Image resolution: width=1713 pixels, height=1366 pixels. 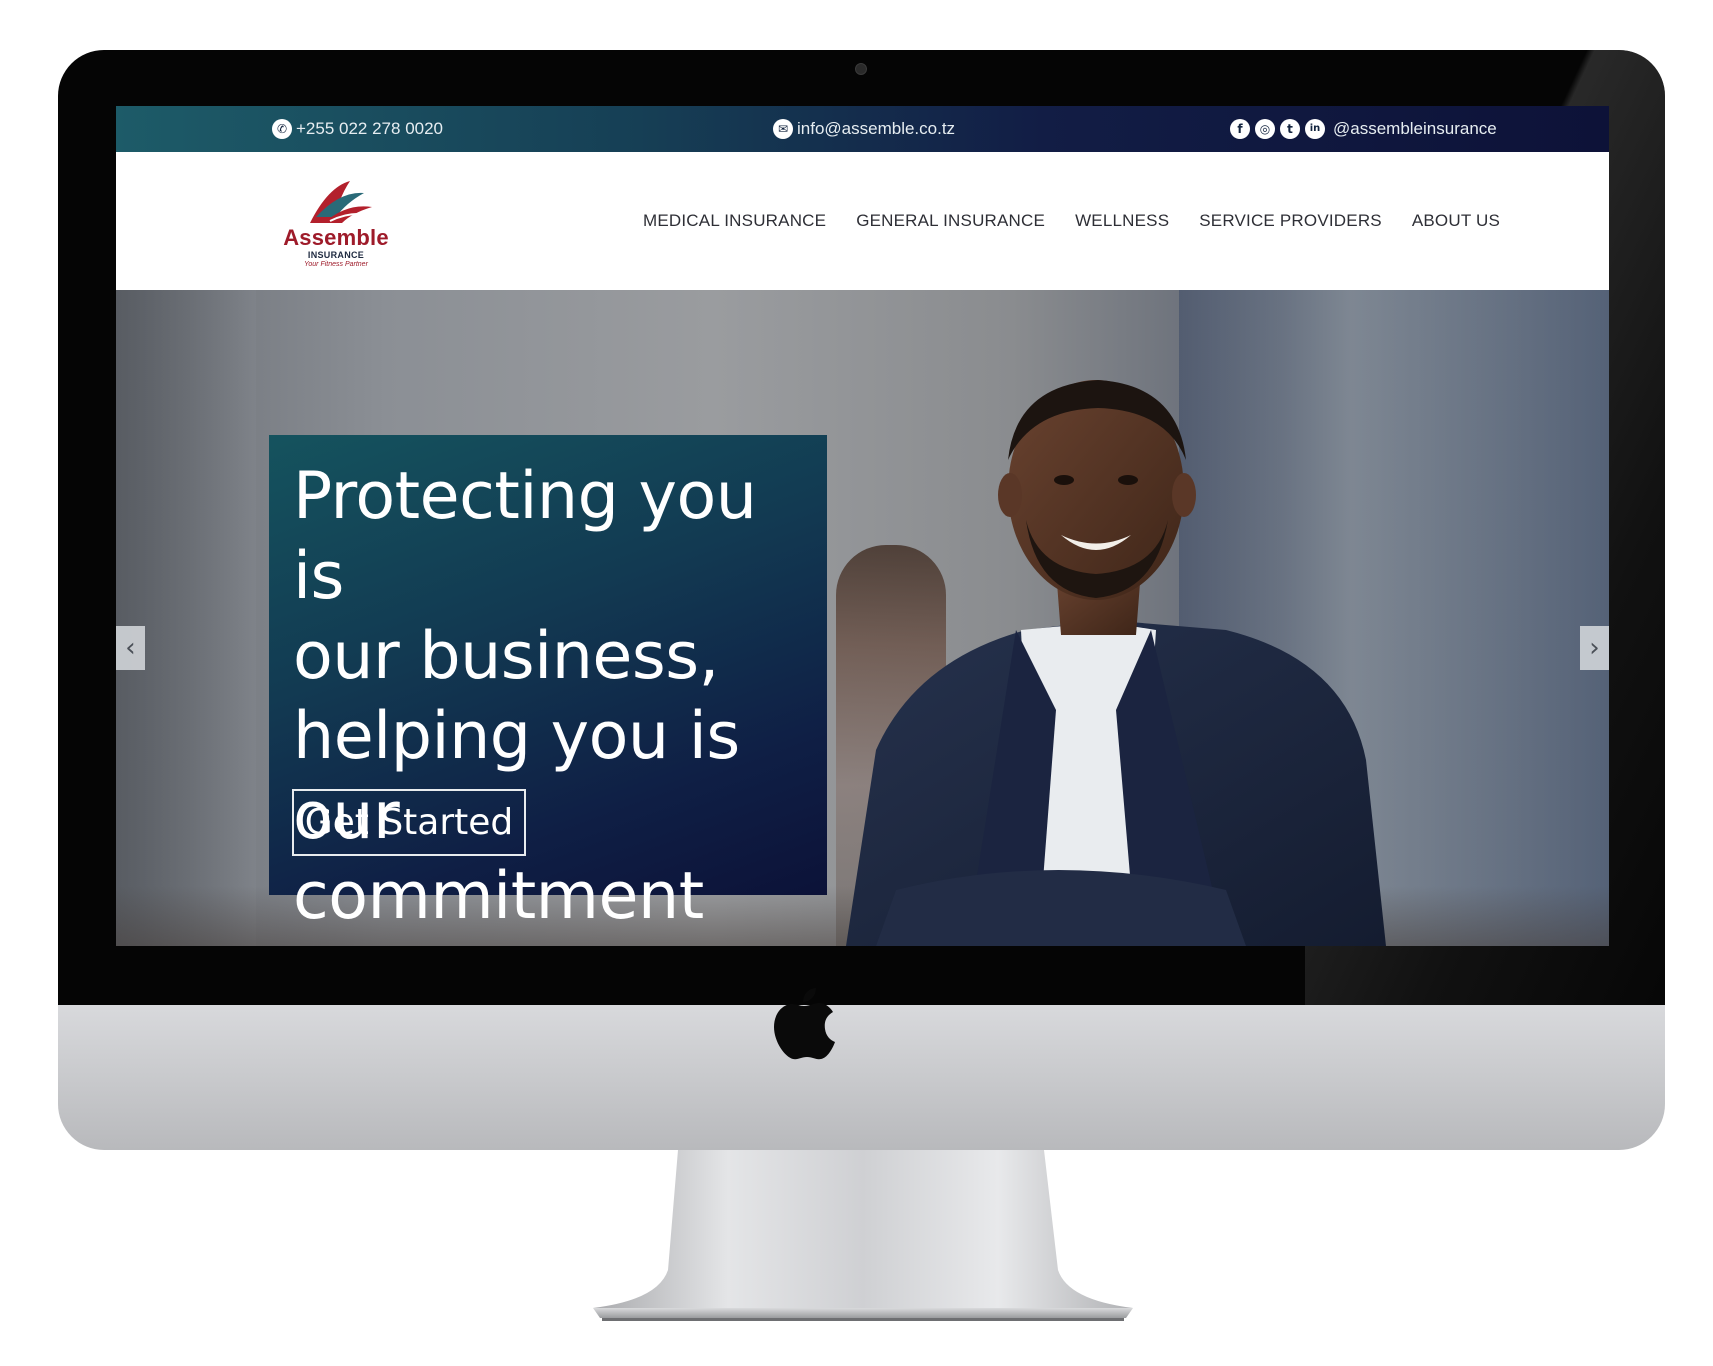 I want to click on hero-headline-line: commitment, so click(x=498, y=896).